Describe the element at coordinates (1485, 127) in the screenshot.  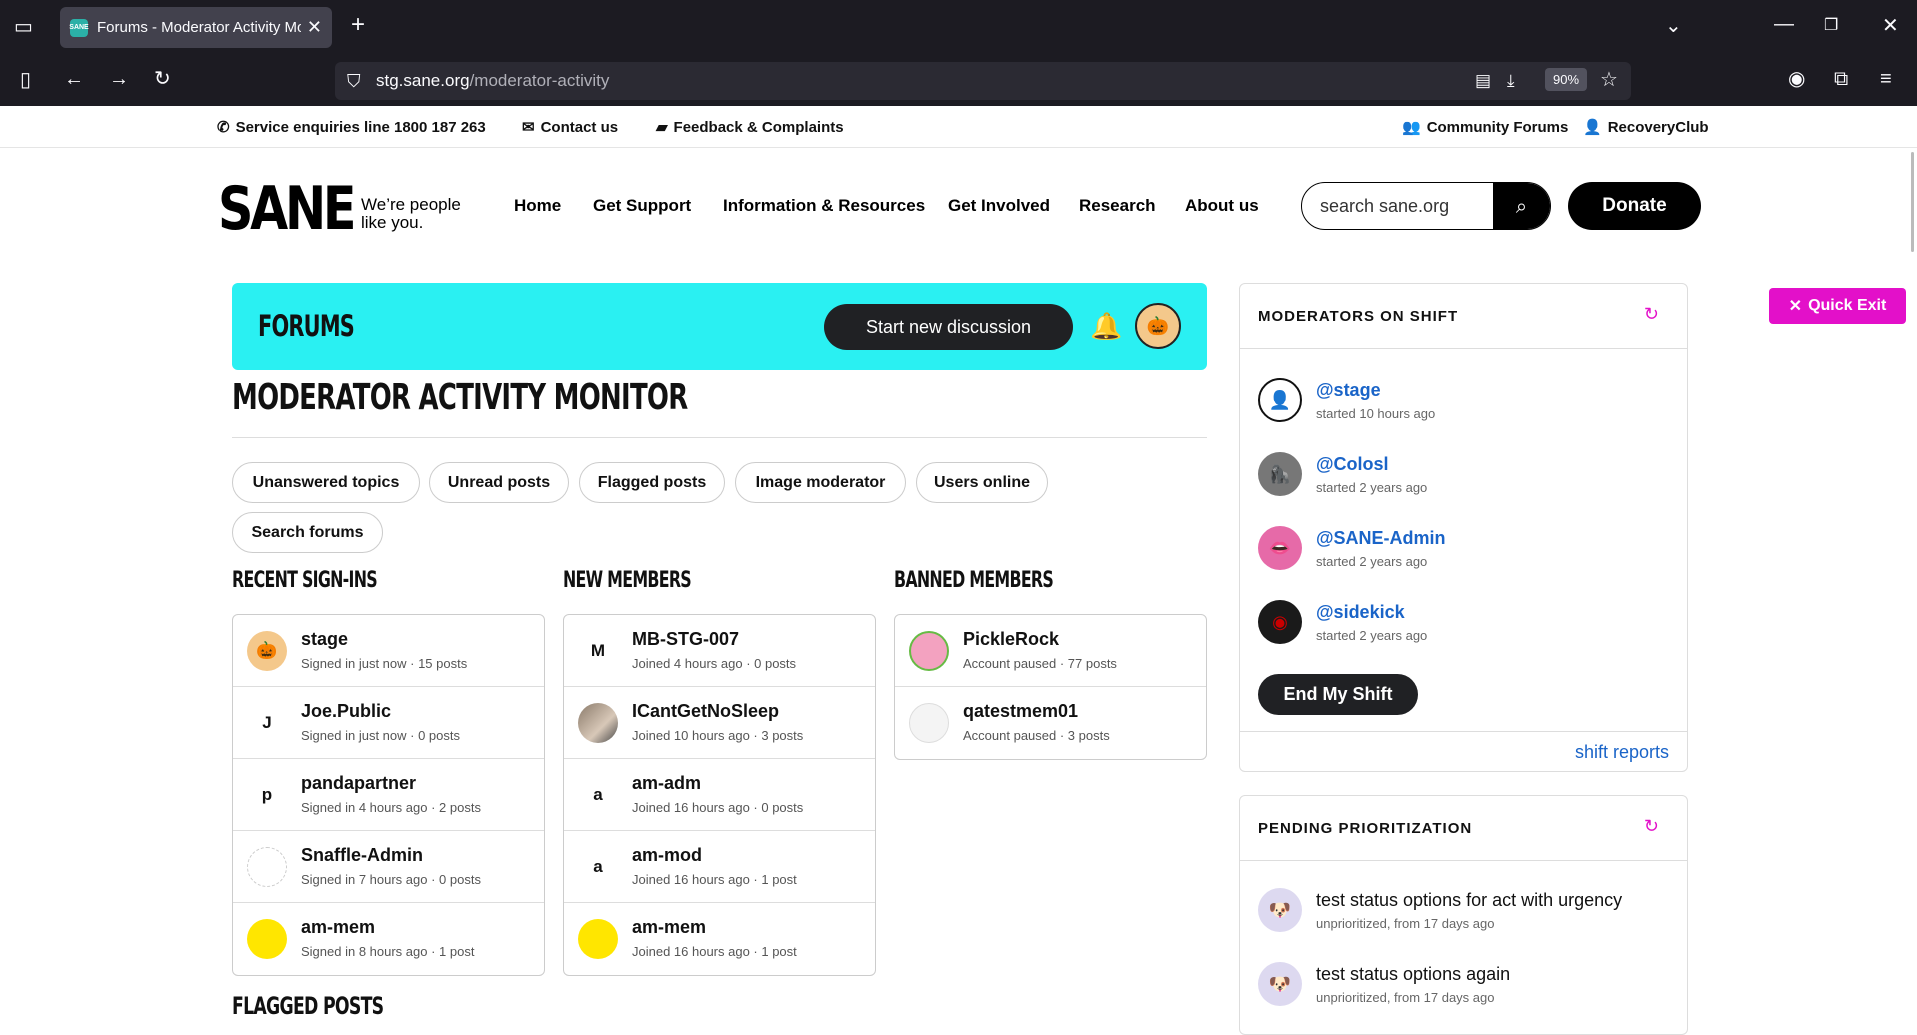
I see `community-forums-link: 👥 Community Forums` at that location.